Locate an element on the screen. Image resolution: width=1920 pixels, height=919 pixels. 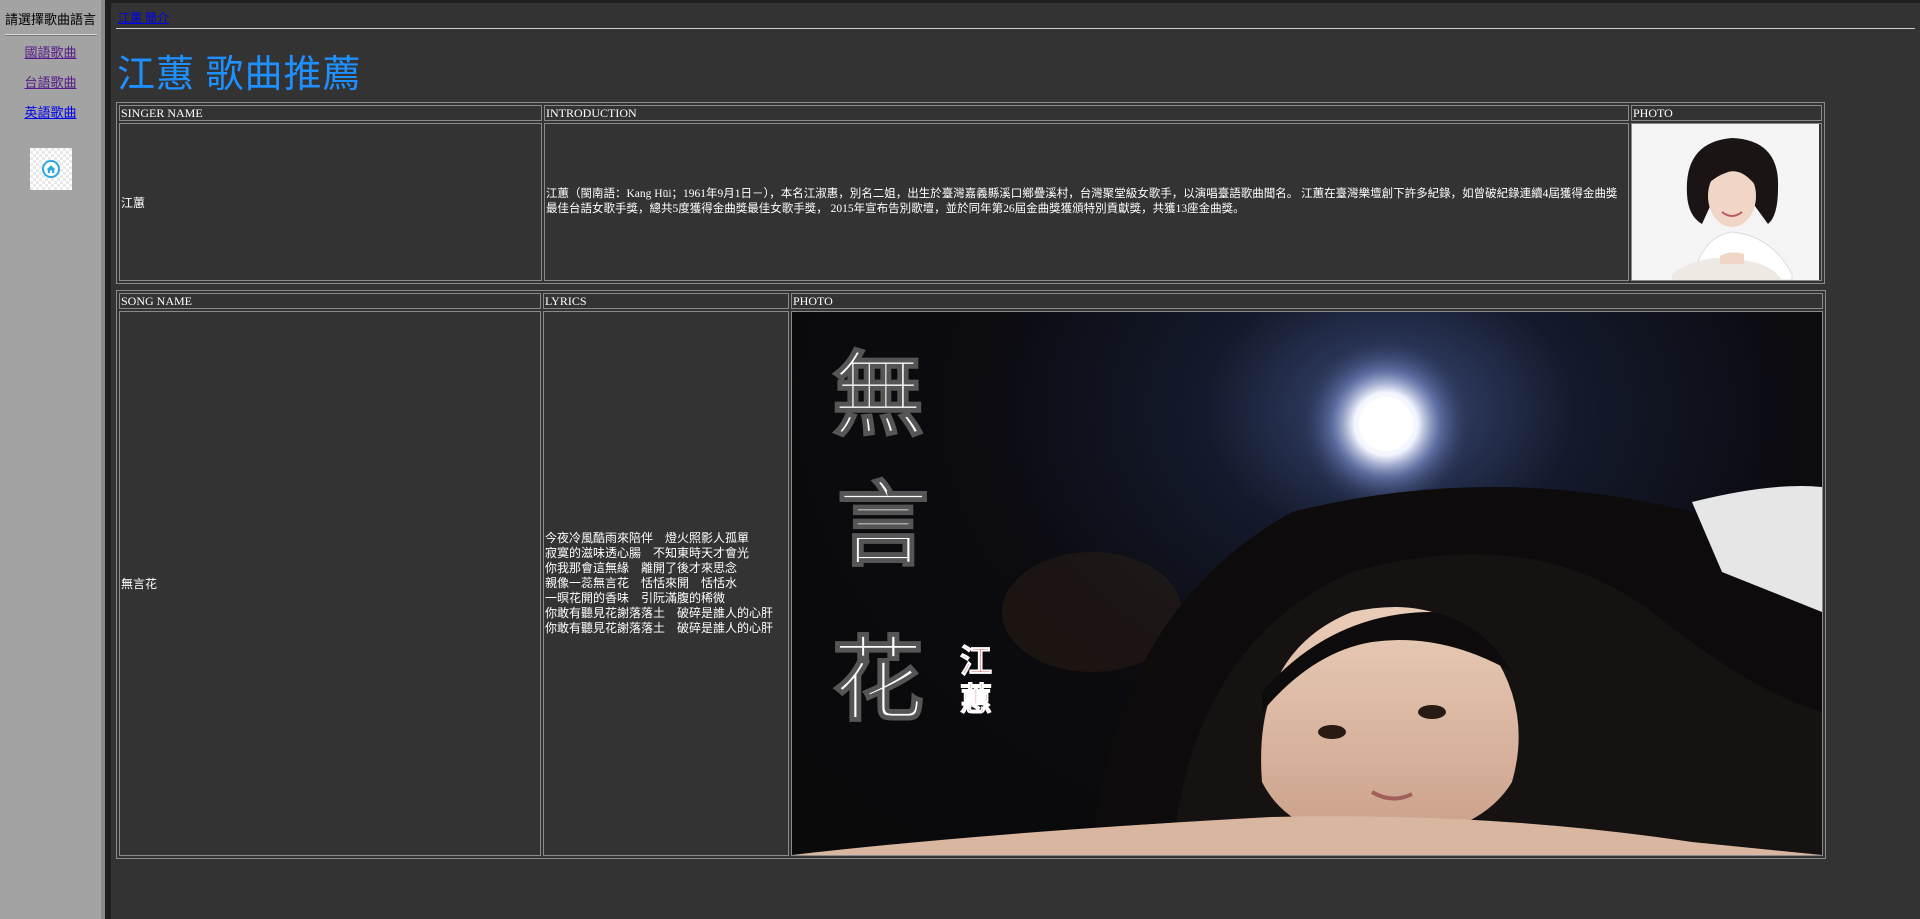
header-introduction: INTRODUCTION is located at coordinates (1086, 113).